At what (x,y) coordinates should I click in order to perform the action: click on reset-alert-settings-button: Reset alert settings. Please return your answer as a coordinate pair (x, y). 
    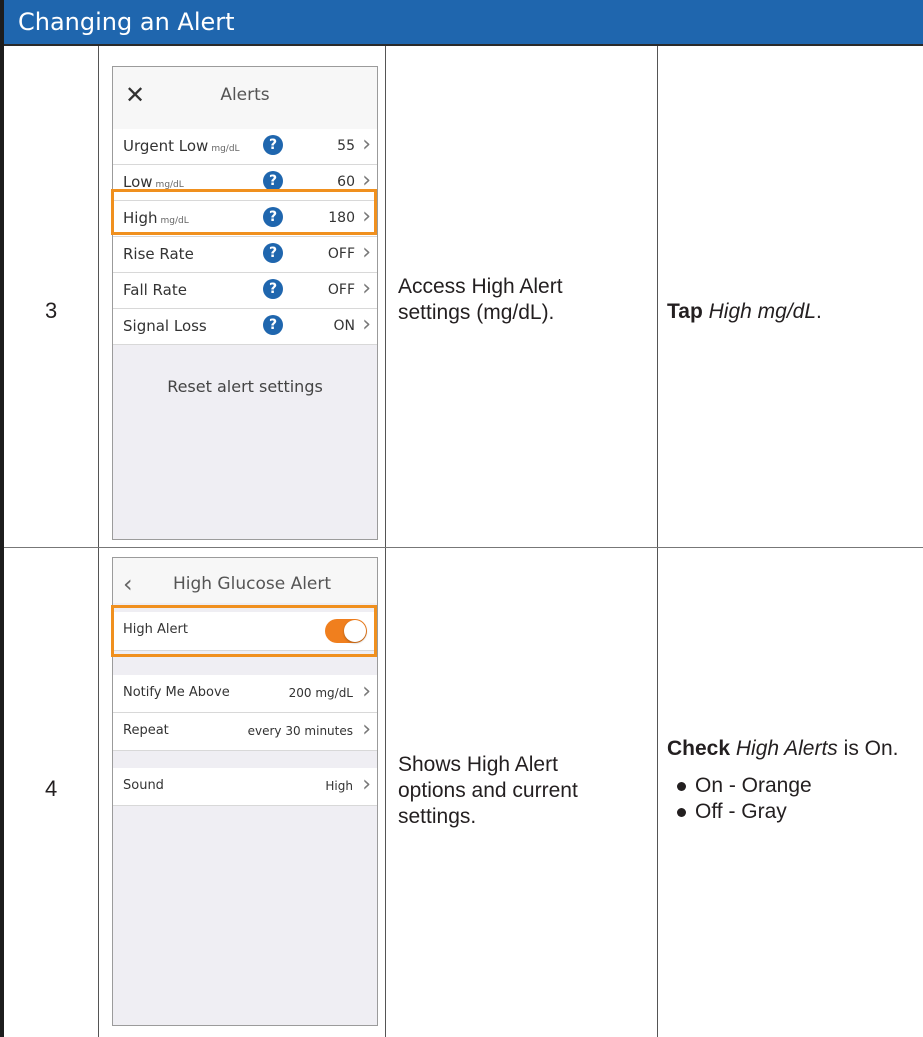
    Looking at the image, I should click on (245, 386).